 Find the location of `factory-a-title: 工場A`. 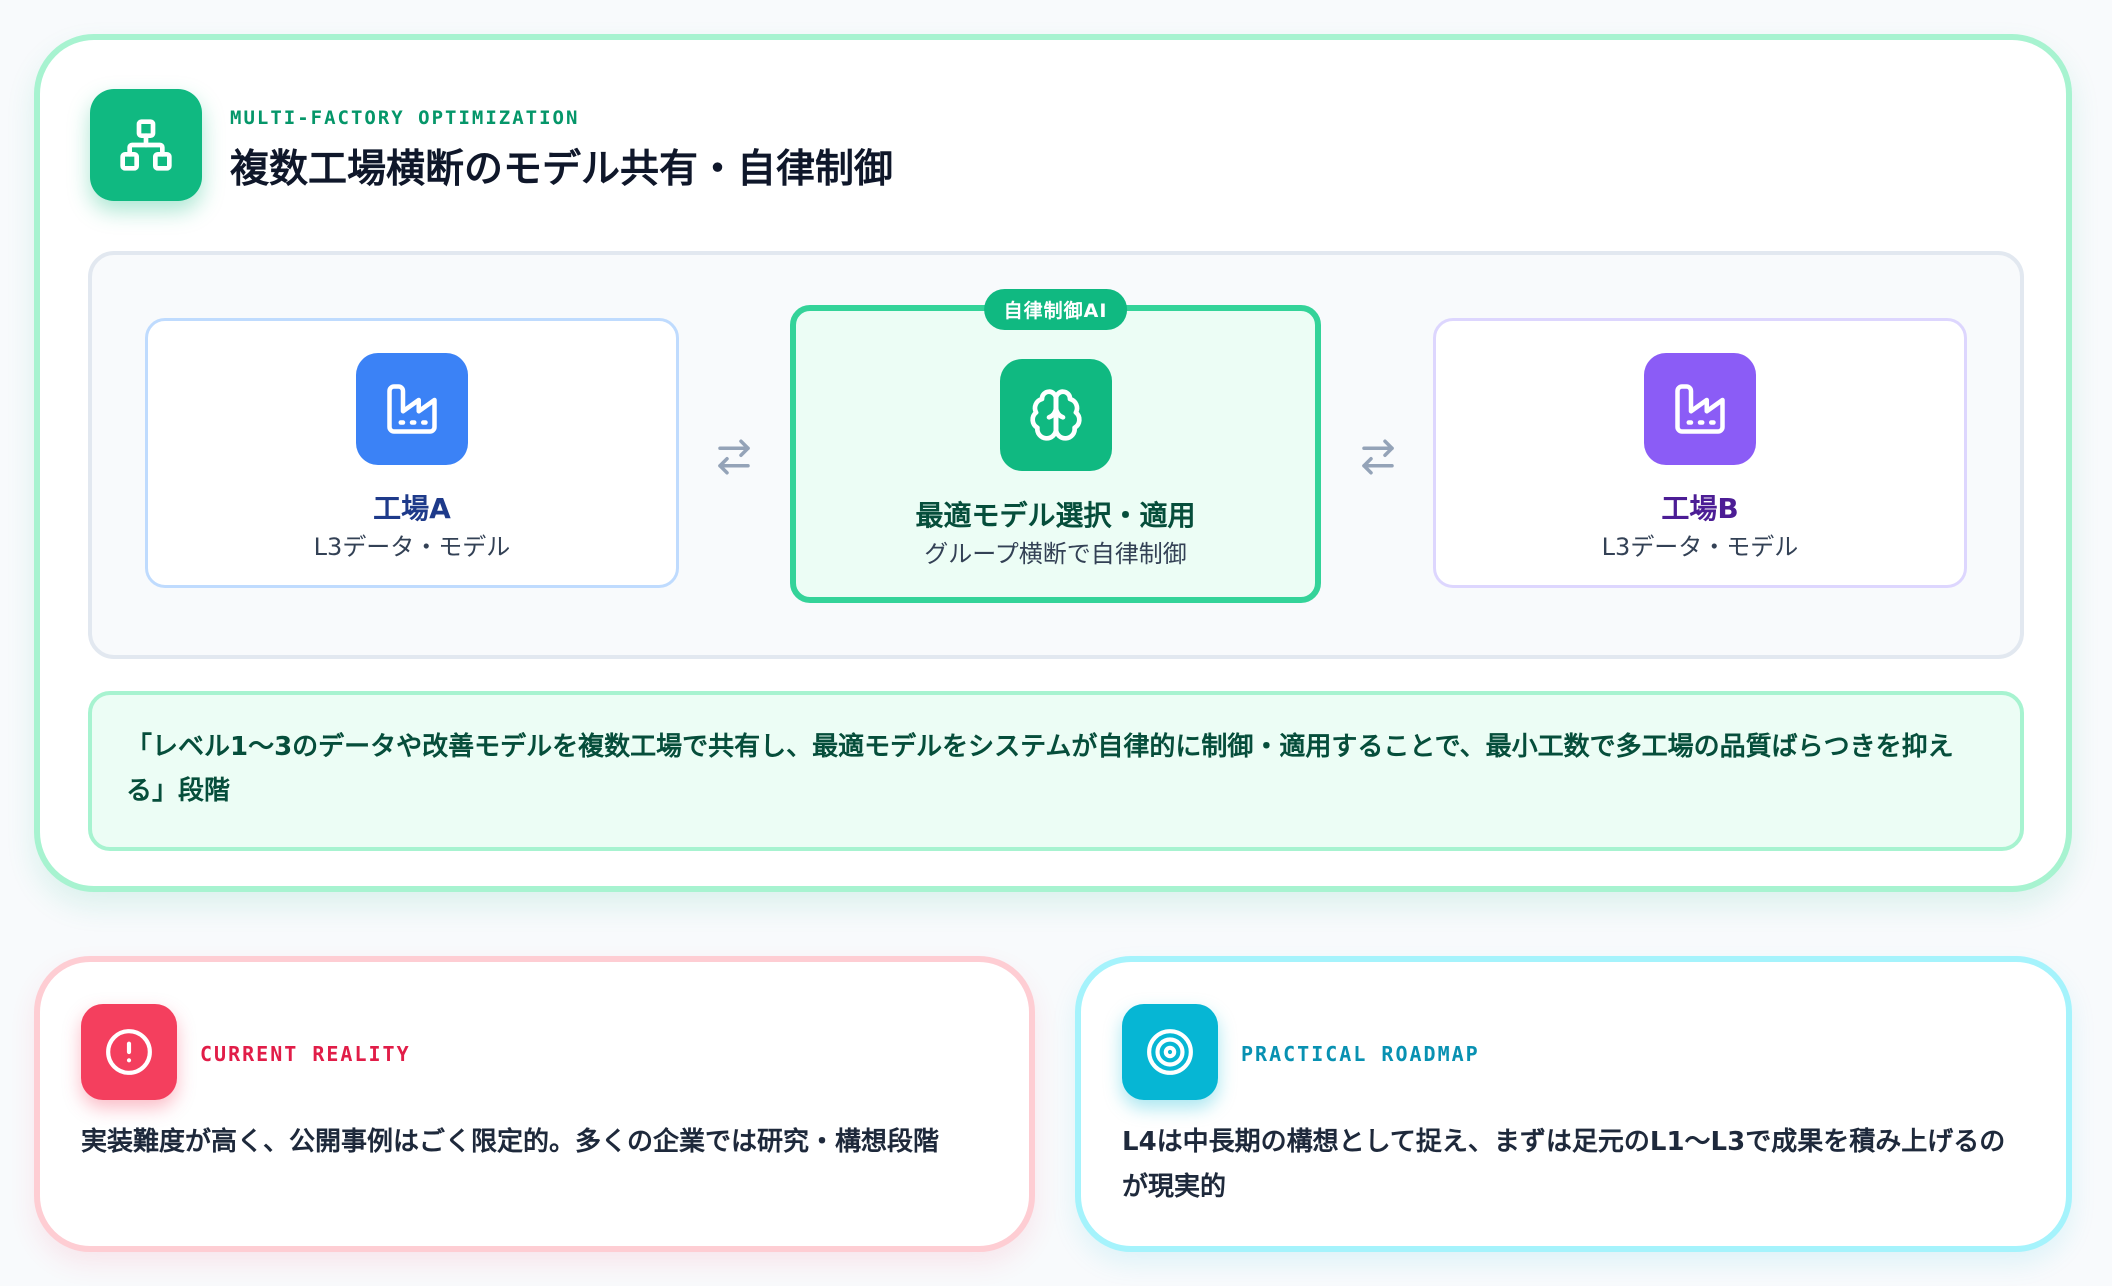

factory-a-title: 工場A is located at coordinates (412, 508).